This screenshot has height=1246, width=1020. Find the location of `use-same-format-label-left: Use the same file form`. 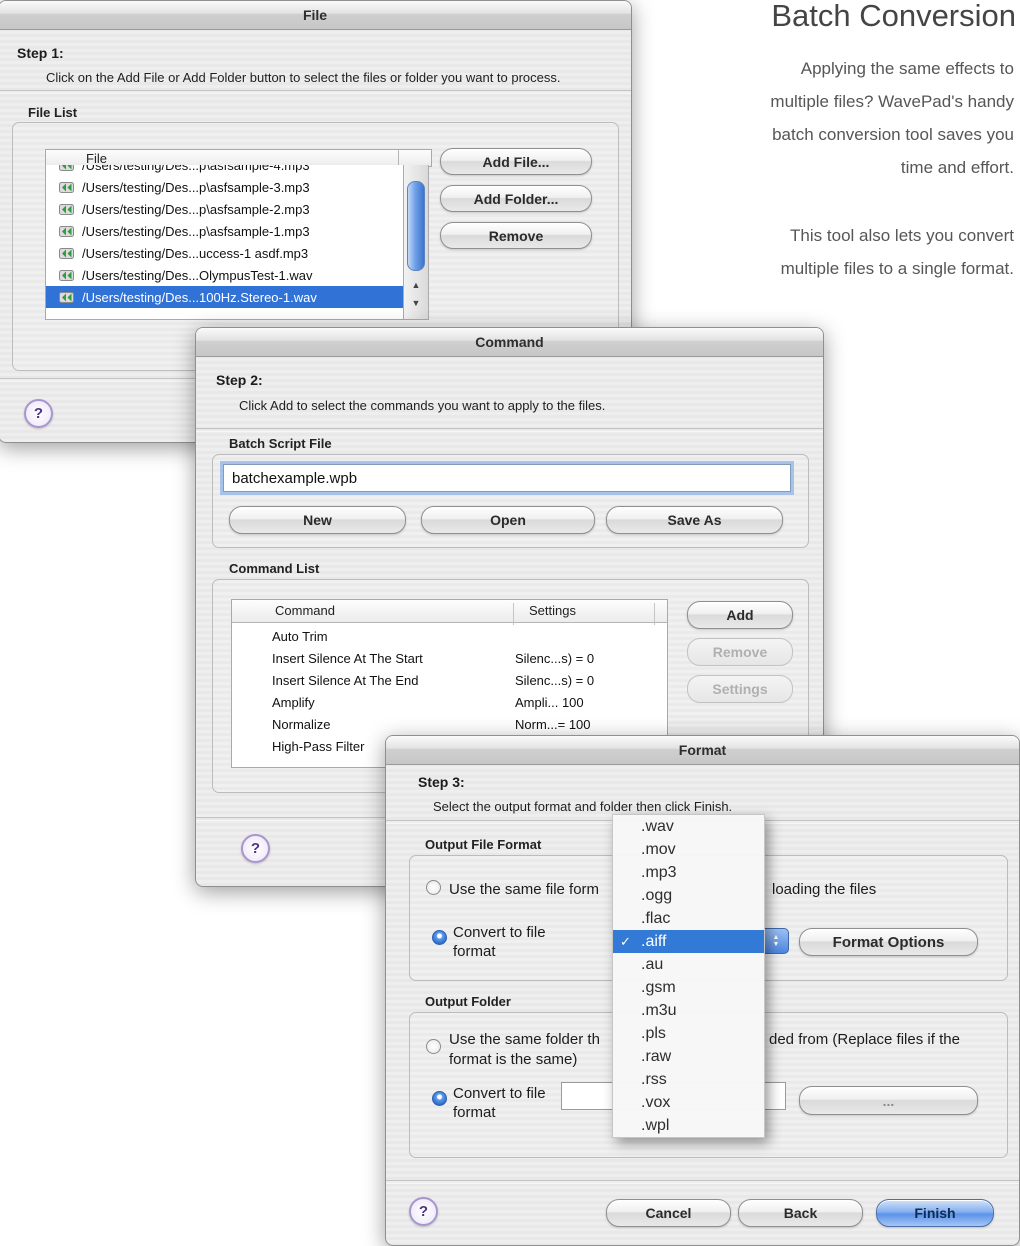

use-same-format-label-left: Use the same file form is located at coordinates (524, 889).